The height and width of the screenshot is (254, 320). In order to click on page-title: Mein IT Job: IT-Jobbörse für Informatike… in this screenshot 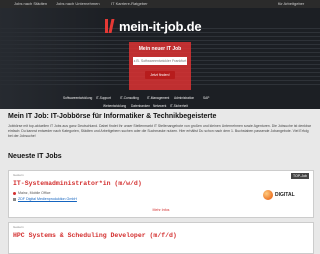, I will do `click(112, 116)`.